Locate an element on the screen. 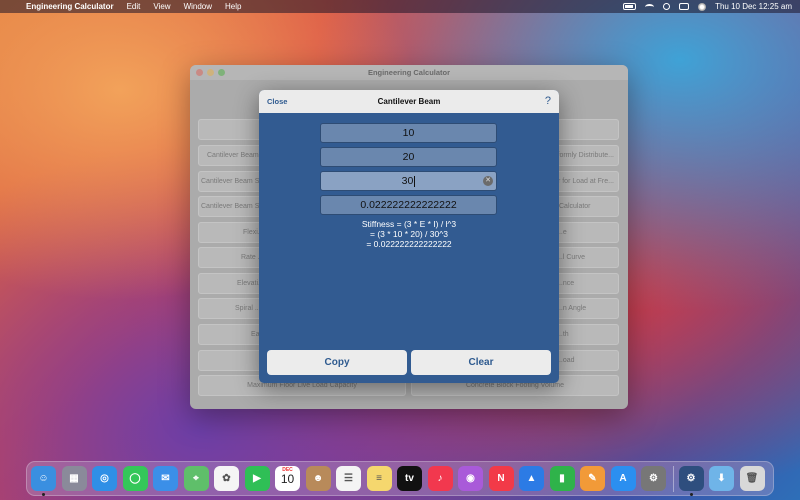  safari-icon: ◎ is located at coordinates (104, 478).